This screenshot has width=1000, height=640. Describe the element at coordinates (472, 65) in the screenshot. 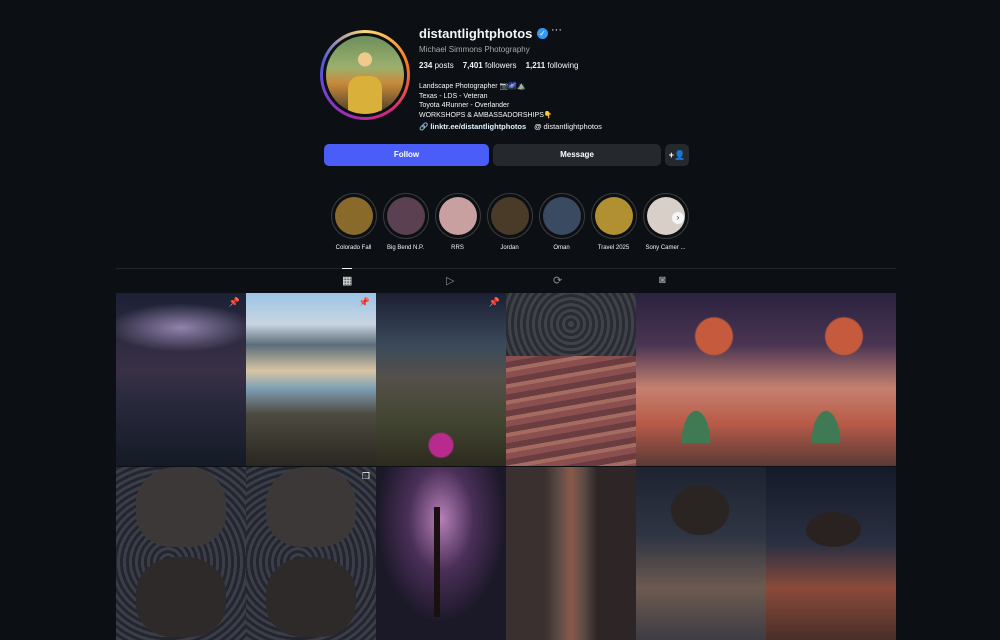

I see `followers-count: 7,401` at that location.